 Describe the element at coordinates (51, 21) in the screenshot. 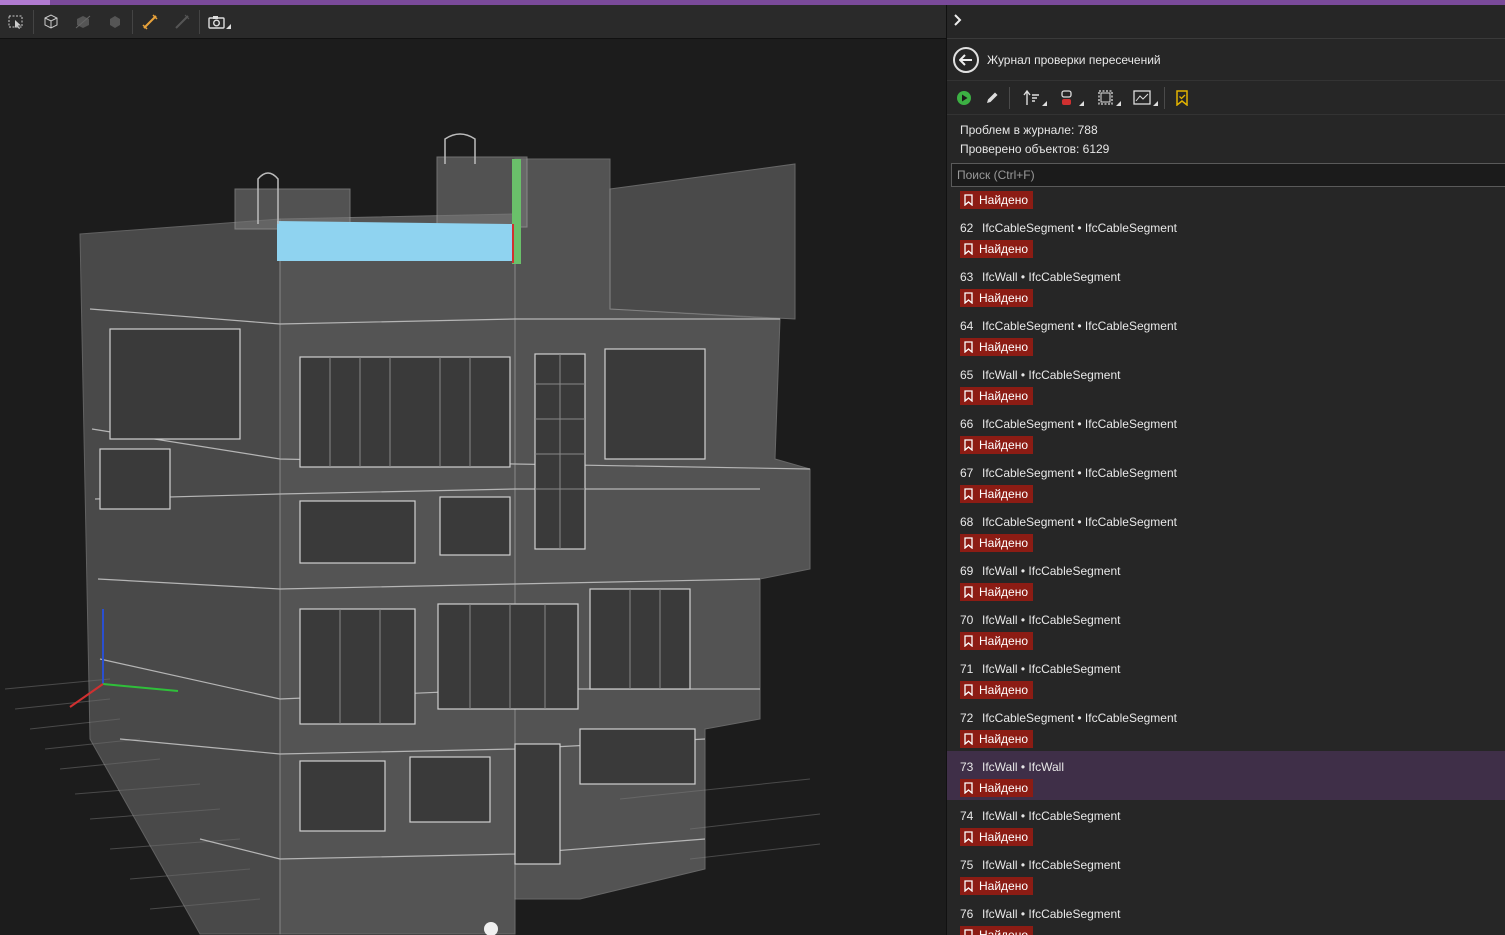

I see `box-select-icon` at that location.